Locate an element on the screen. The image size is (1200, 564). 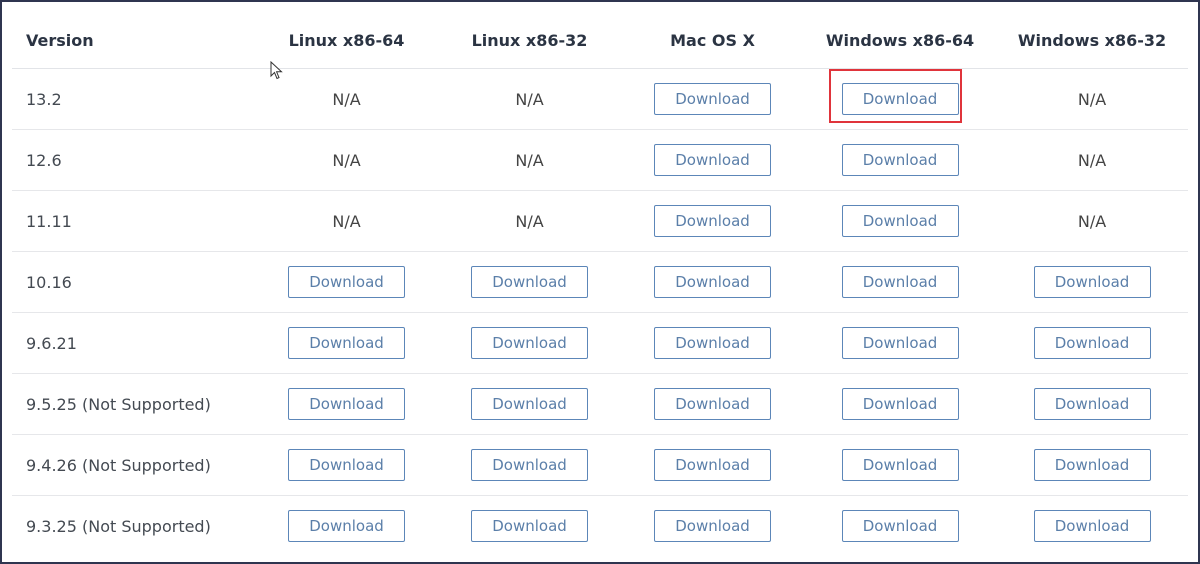
table-row: 12.6 N/A N/A Download Download N/A is located at coordinates (600, 160).